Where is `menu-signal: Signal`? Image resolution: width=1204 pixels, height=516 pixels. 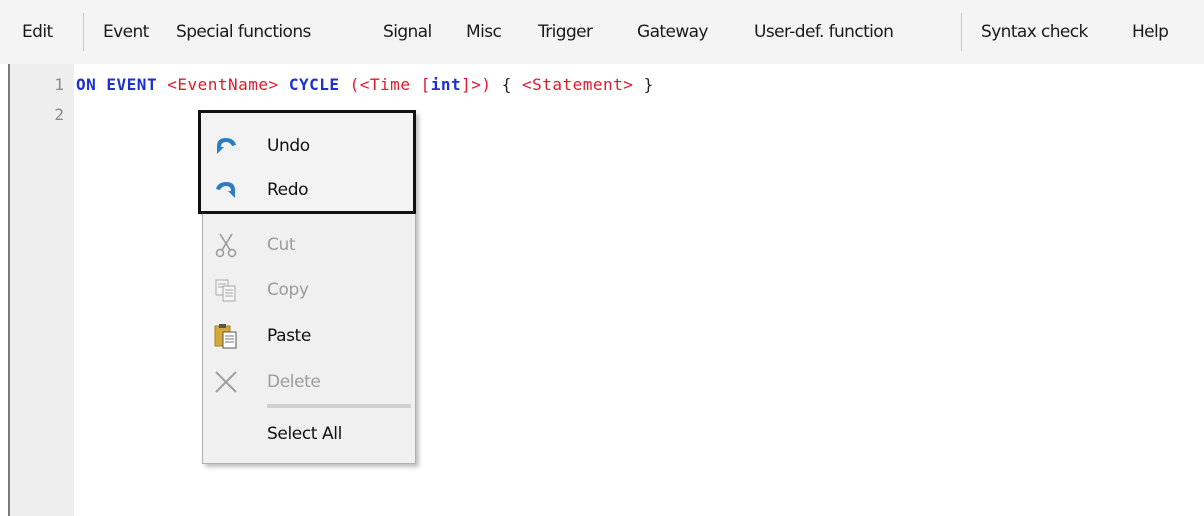 menu-signal: Signal is located at coordinates (407, 32).